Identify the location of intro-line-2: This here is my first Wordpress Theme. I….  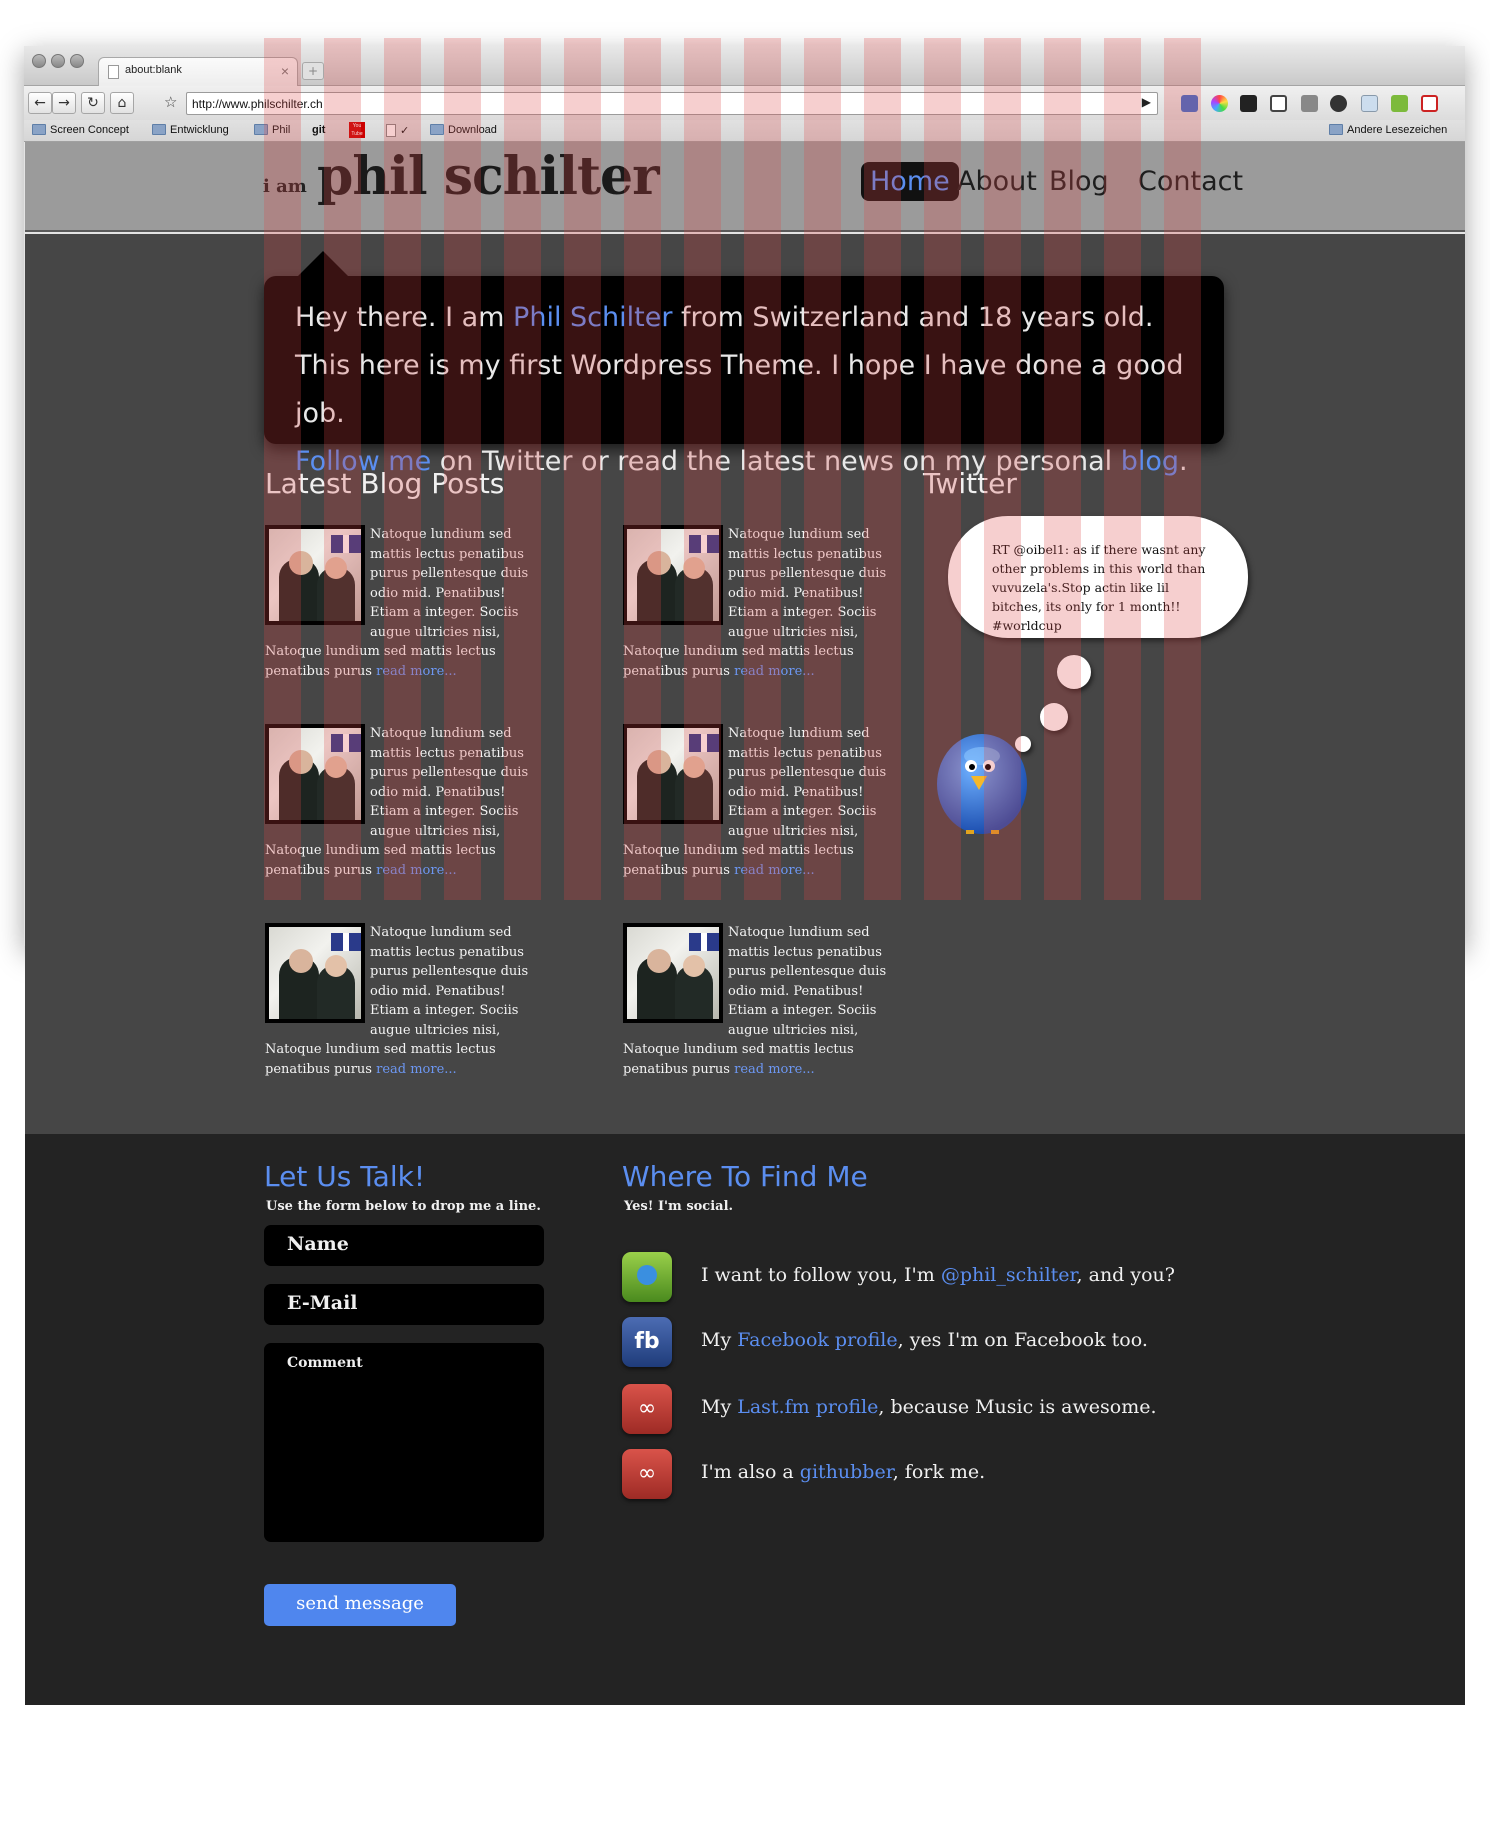
(739, 389).